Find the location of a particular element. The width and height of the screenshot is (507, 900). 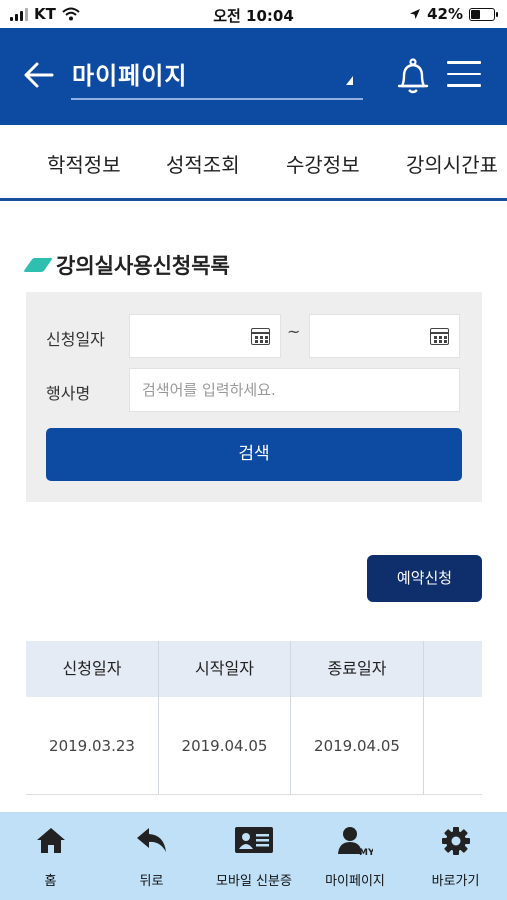

nav-mypage-label: 마이페이지 is located at coordinates (355, 881).